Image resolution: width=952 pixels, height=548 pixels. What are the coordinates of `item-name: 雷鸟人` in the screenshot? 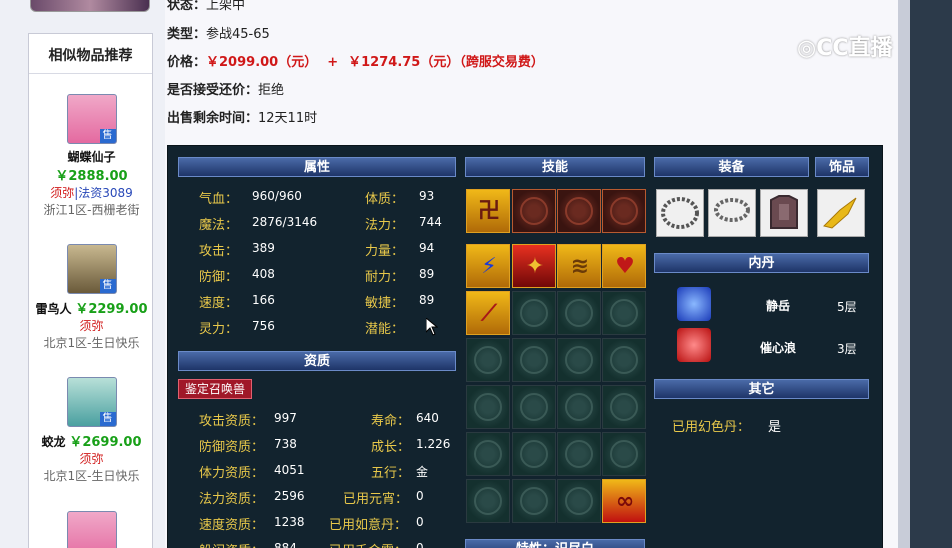 It's located at (53, 309).